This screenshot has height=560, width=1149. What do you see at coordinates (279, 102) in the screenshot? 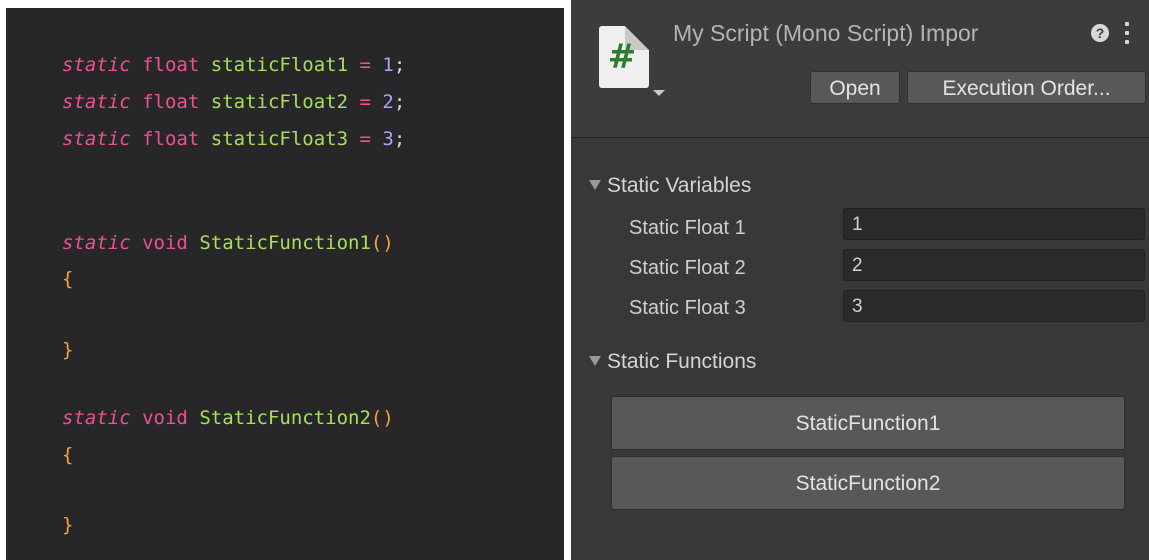
I see `variable-name: staticFloat2` at bounding box center [279, 102].